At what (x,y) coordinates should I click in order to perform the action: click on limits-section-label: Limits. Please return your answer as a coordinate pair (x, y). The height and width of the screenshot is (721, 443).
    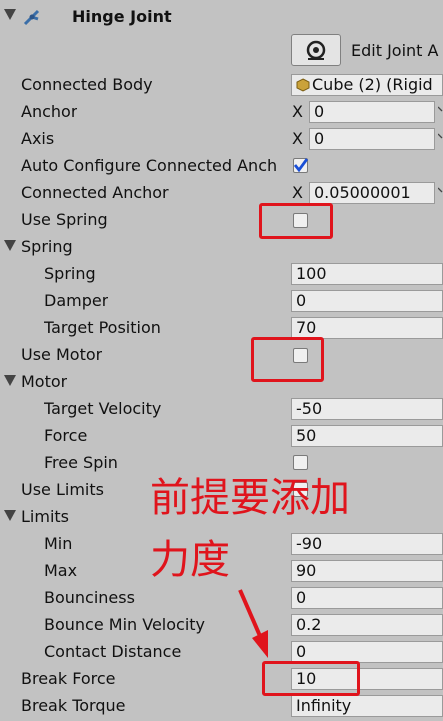
    Looking at the image, I should click on (45, 516).